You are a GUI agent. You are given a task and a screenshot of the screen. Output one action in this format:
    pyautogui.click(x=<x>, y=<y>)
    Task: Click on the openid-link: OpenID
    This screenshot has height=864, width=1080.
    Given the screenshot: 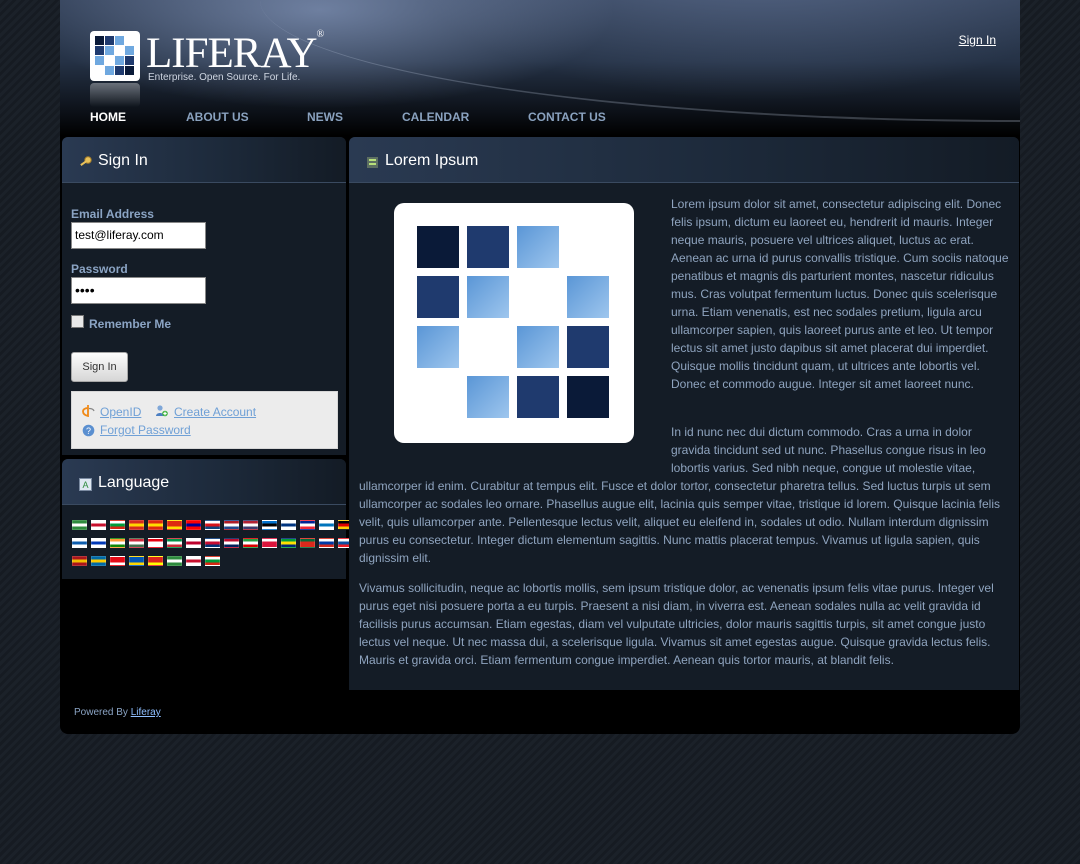 What is the action you would take?
    pyautogui.click(x=120, y=412)
    